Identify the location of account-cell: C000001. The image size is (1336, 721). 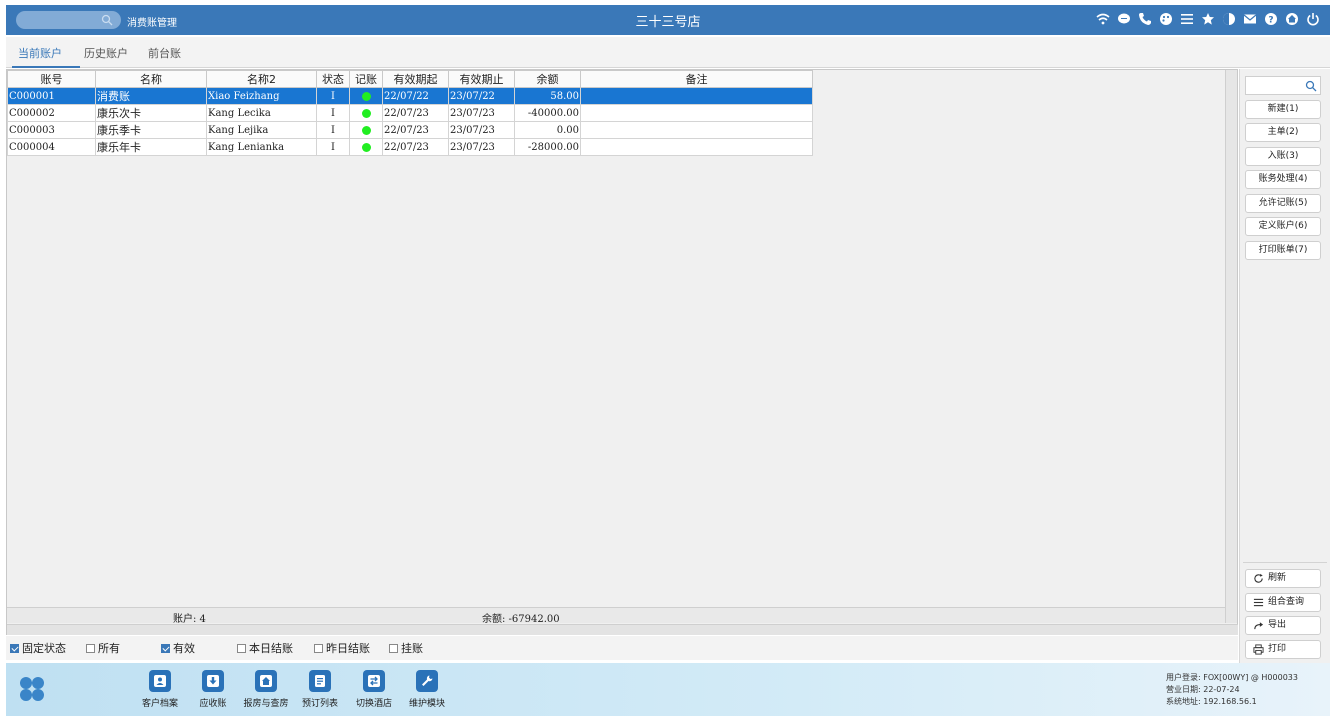
(51, 96).